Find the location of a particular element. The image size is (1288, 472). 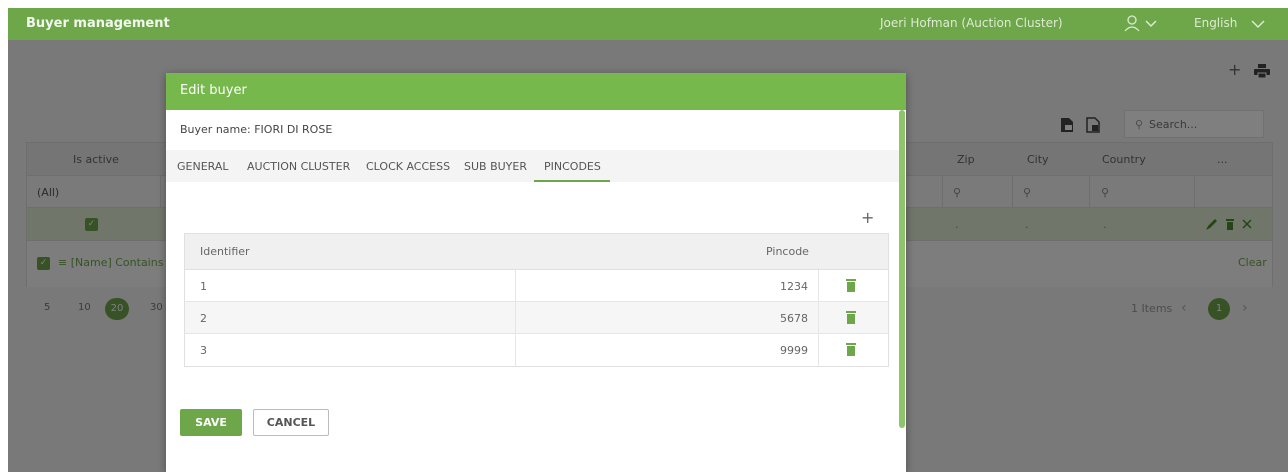

tab-pincodes: PINCODES is located at coordinates (572, 166).